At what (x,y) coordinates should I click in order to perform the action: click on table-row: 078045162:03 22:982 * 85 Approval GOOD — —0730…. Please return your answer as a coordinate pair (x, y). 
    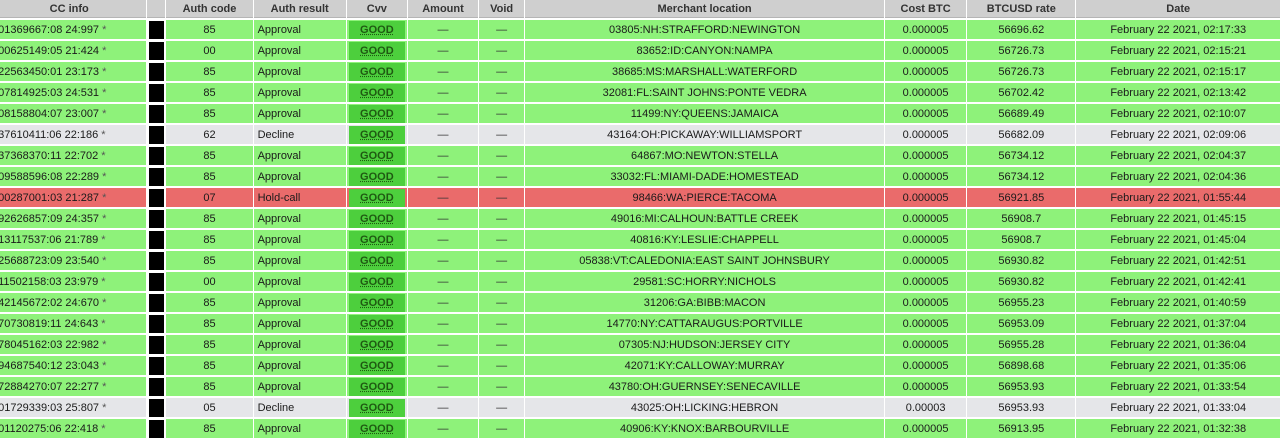
    Looking at the image, I should click on (640, 344).